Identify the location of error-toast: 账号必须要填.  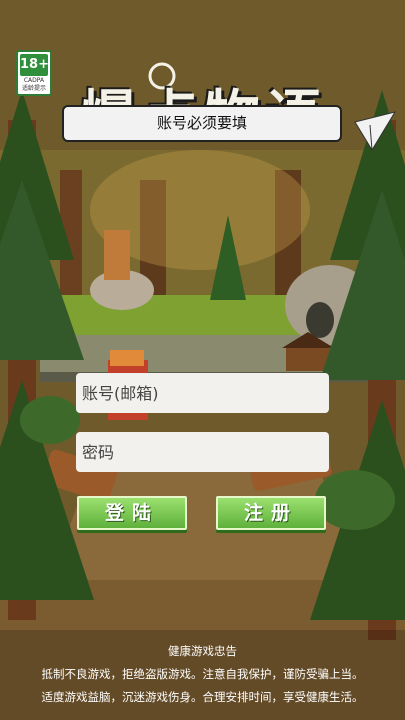
(202, 123).